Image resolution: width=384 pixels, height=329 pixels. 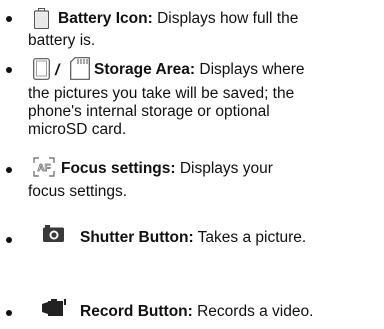 What do you see at coordinates (62, 40) in the screenshot?
I see `item-text-cont: battery is.` at bounding box center [62, 40].